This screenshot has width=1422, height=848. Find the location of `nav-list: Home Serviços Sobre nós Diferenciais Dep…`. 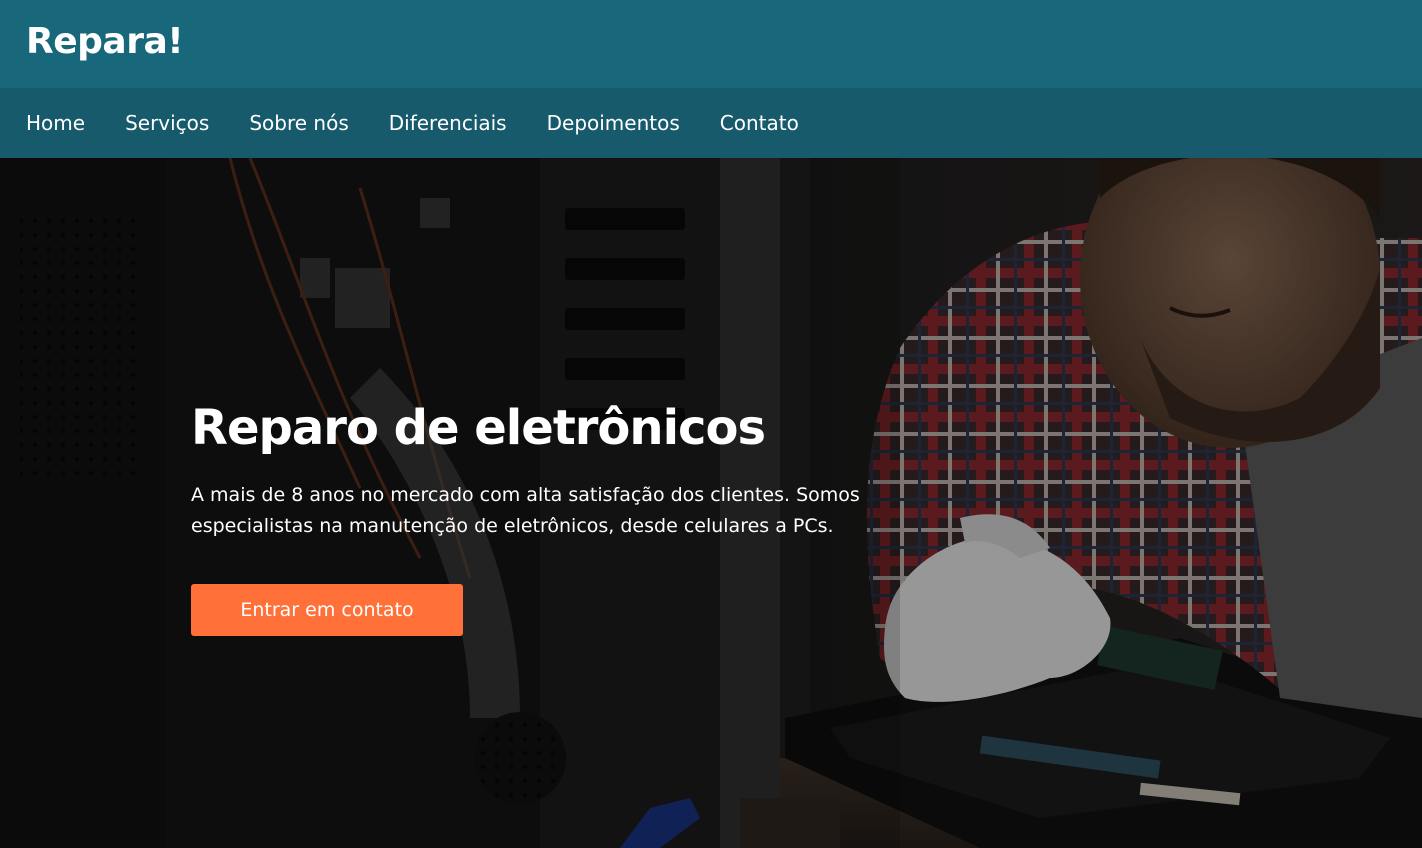

nav-list: Home Serviços Sobre nós Diferenciais Dep… is located at coordinates (711, 123).